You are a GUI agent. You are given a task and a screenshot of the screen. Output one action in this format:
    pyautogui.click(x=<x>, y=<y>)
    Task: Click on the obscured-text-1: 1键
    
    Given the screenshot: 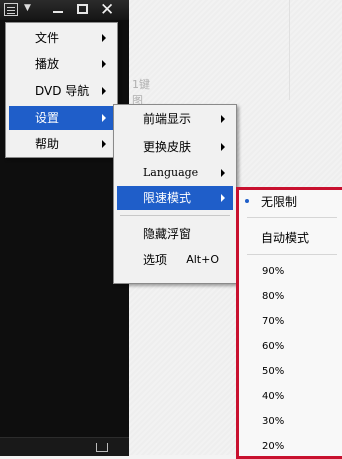 What is the action you would take?
    pyautogui.click(x=141, y=84)
    